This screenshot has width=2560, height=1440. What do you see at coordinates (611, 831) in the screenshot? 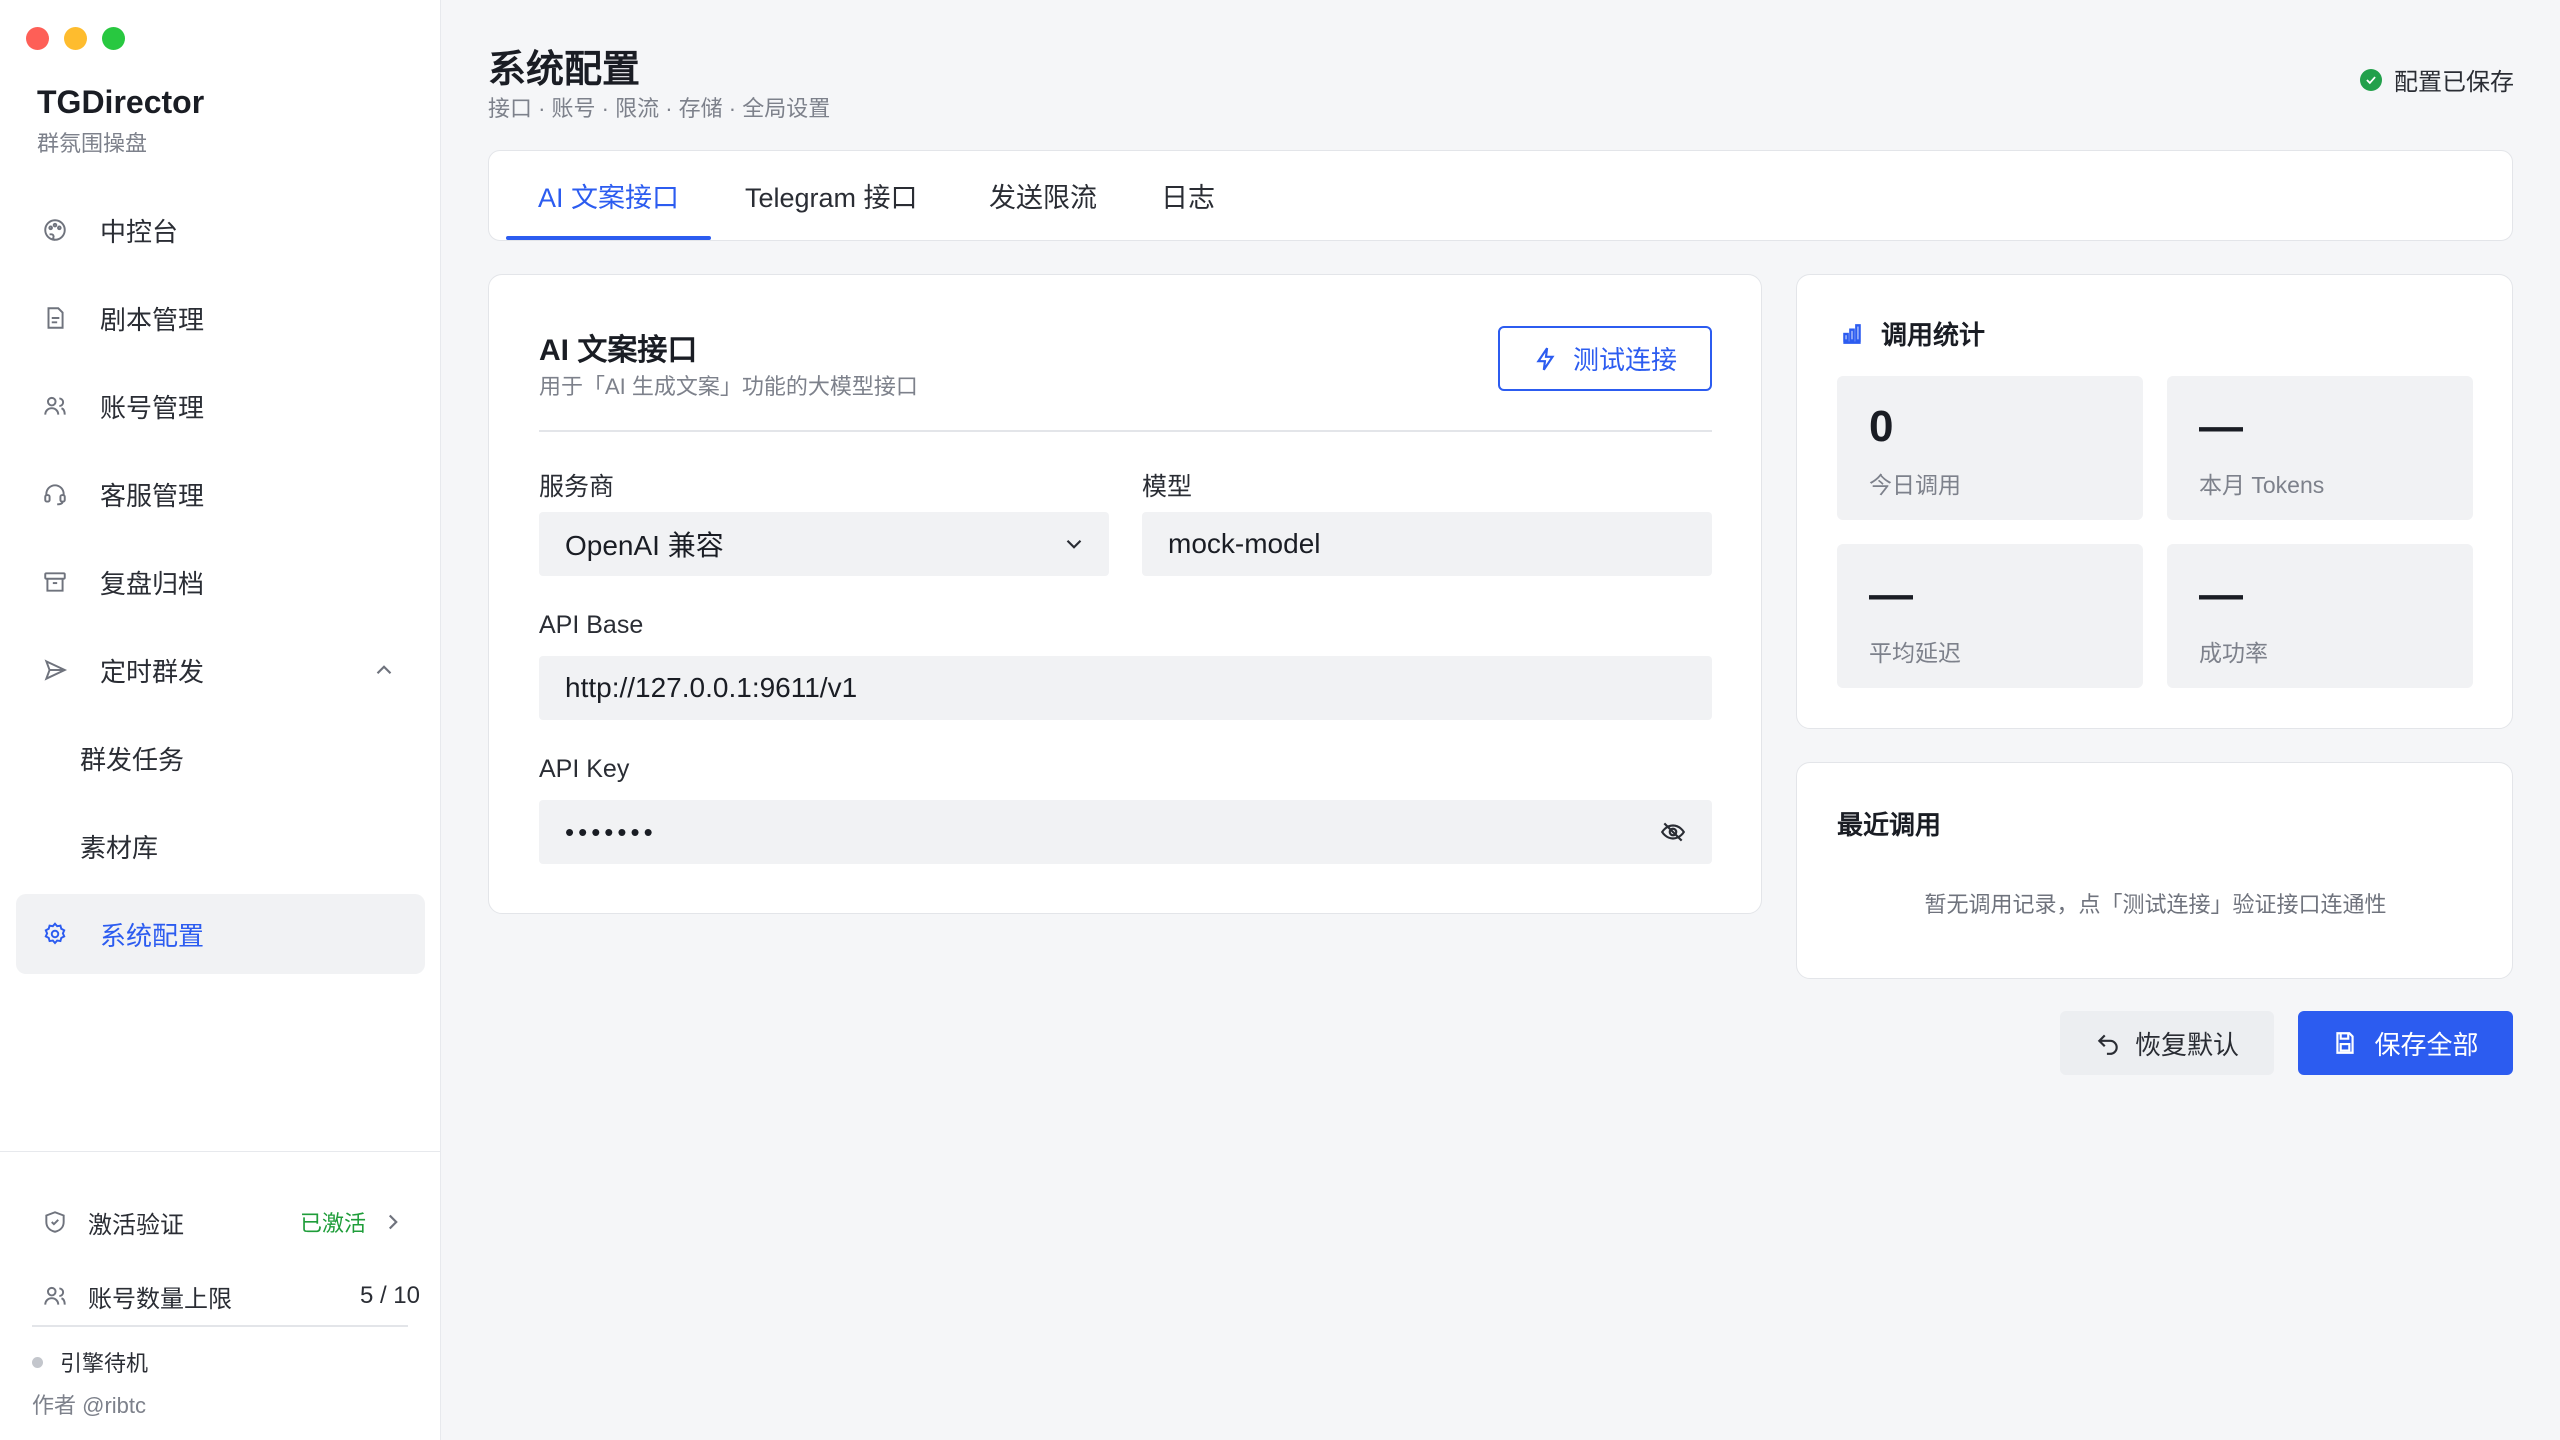
I see `api-key-value: •••••••` at bounding box center [611, 831].